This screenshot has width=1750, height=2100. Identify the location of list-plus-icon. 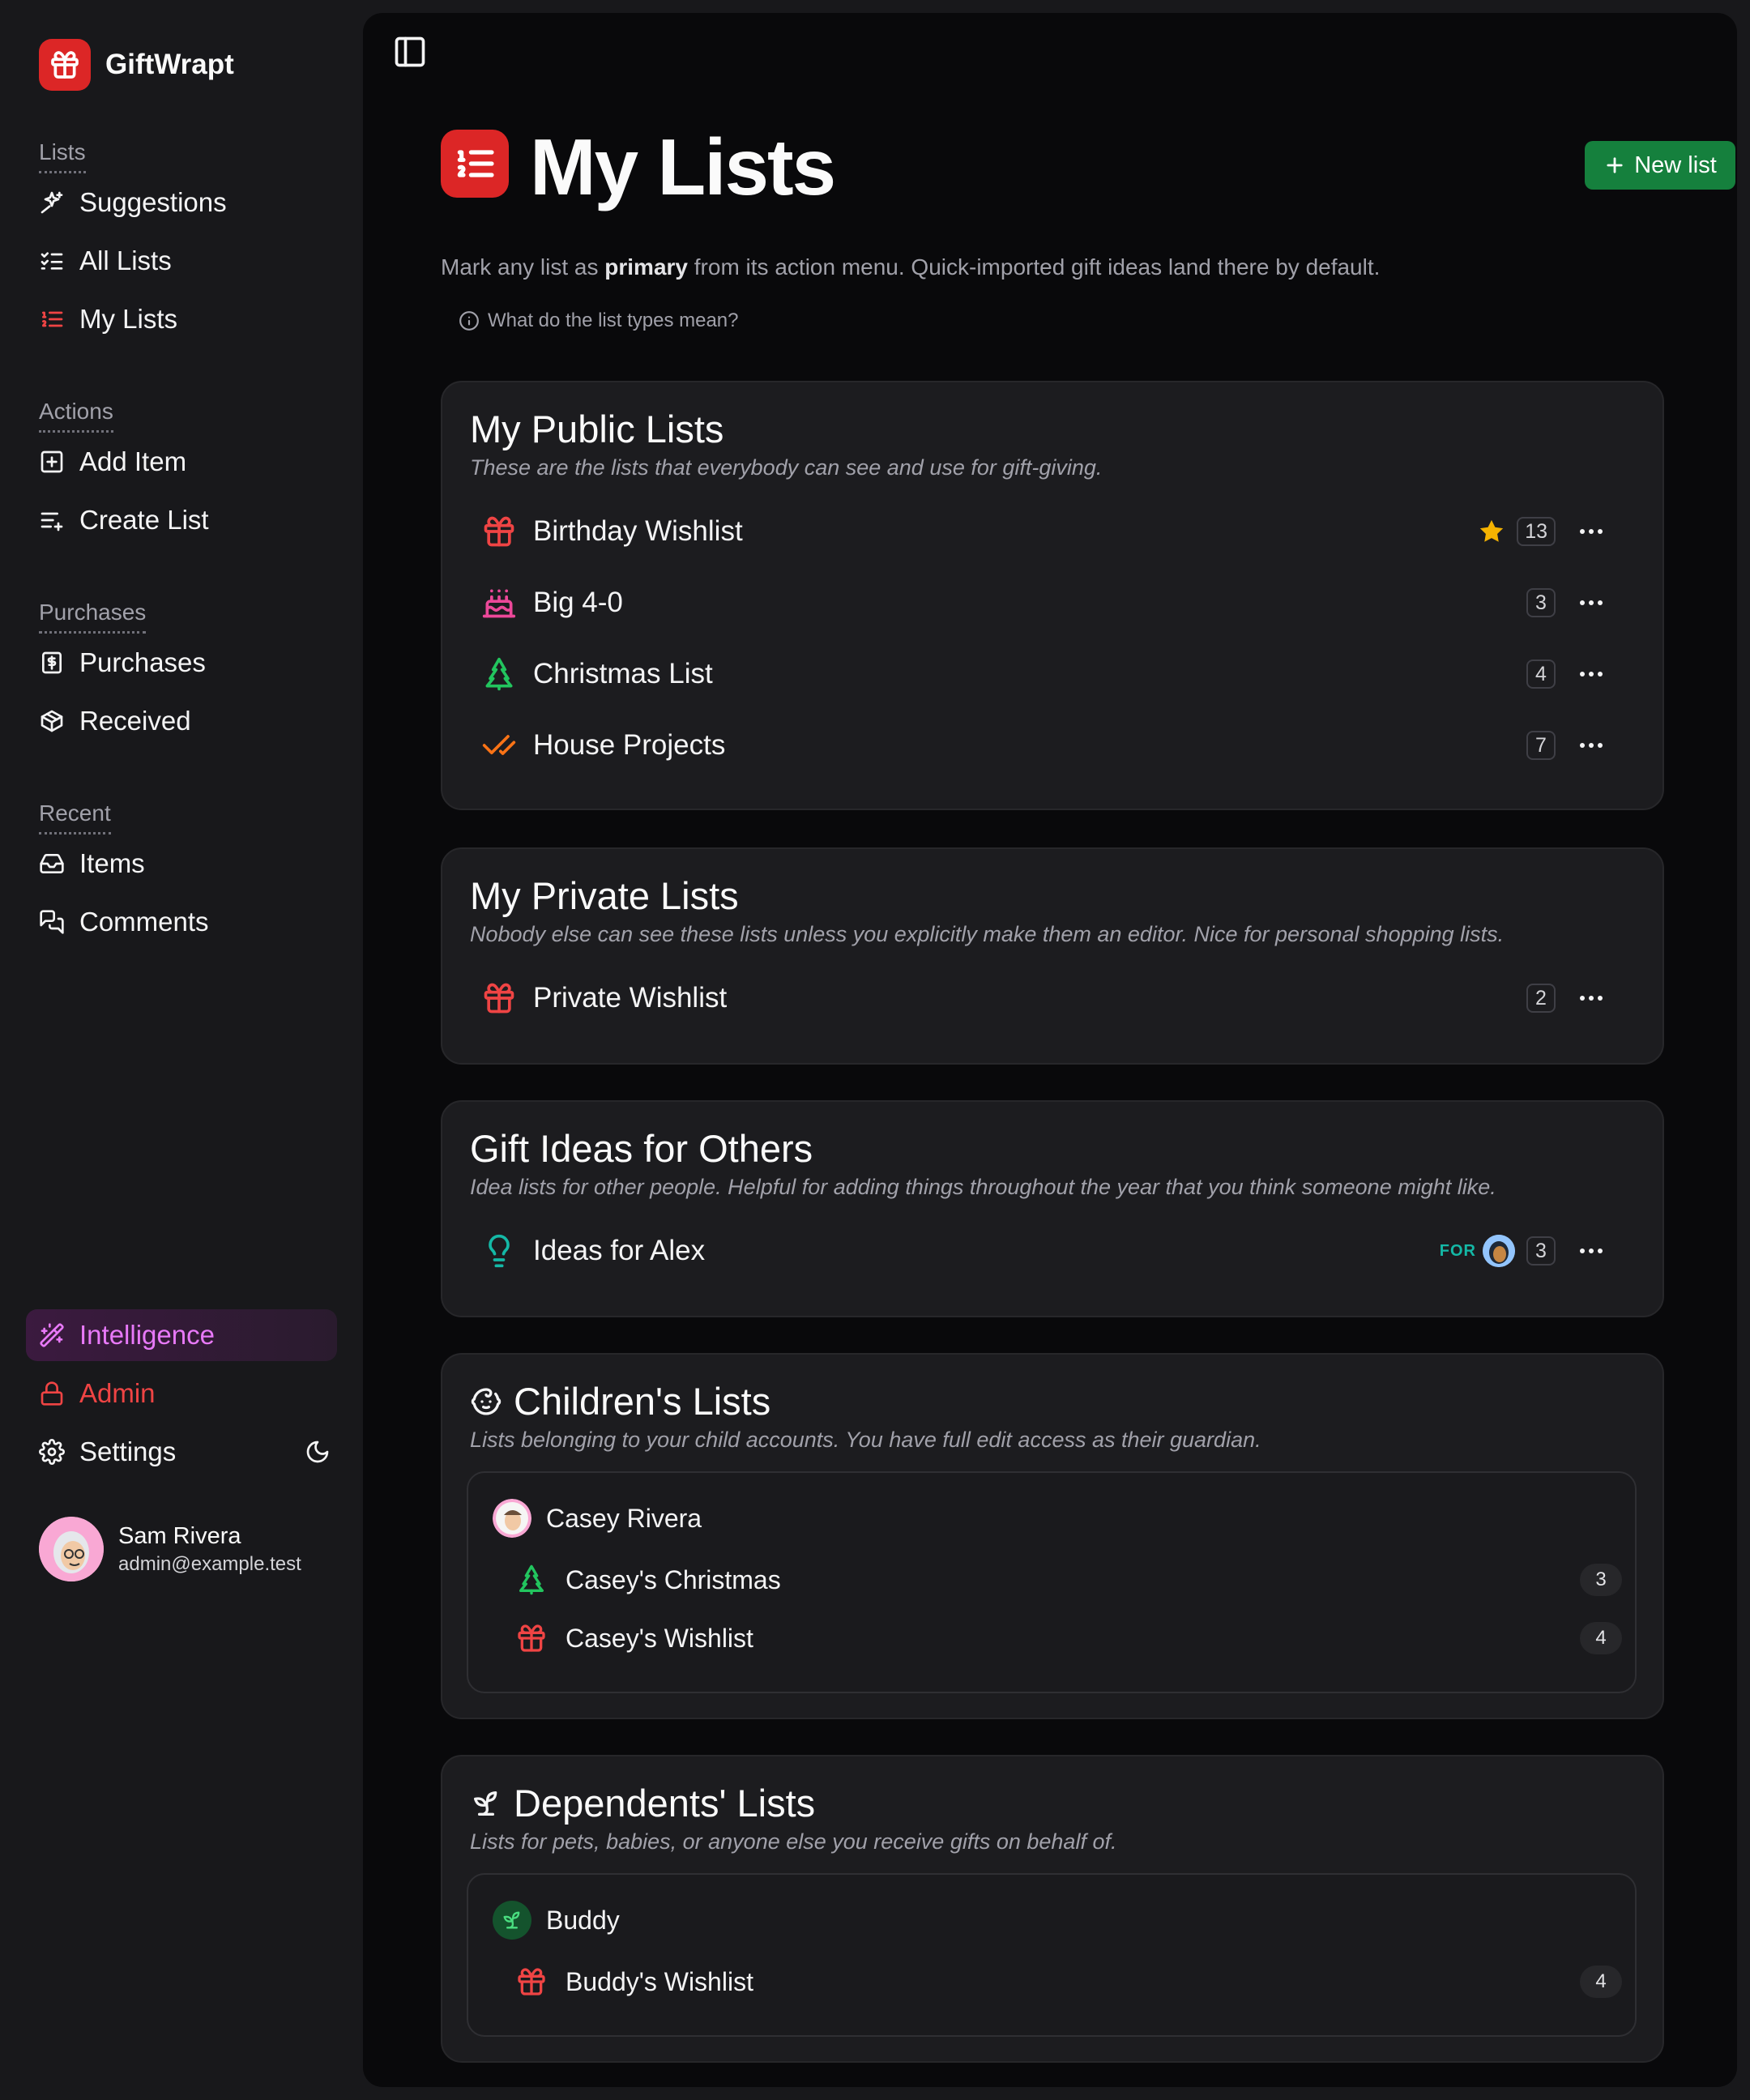
(52, 521).